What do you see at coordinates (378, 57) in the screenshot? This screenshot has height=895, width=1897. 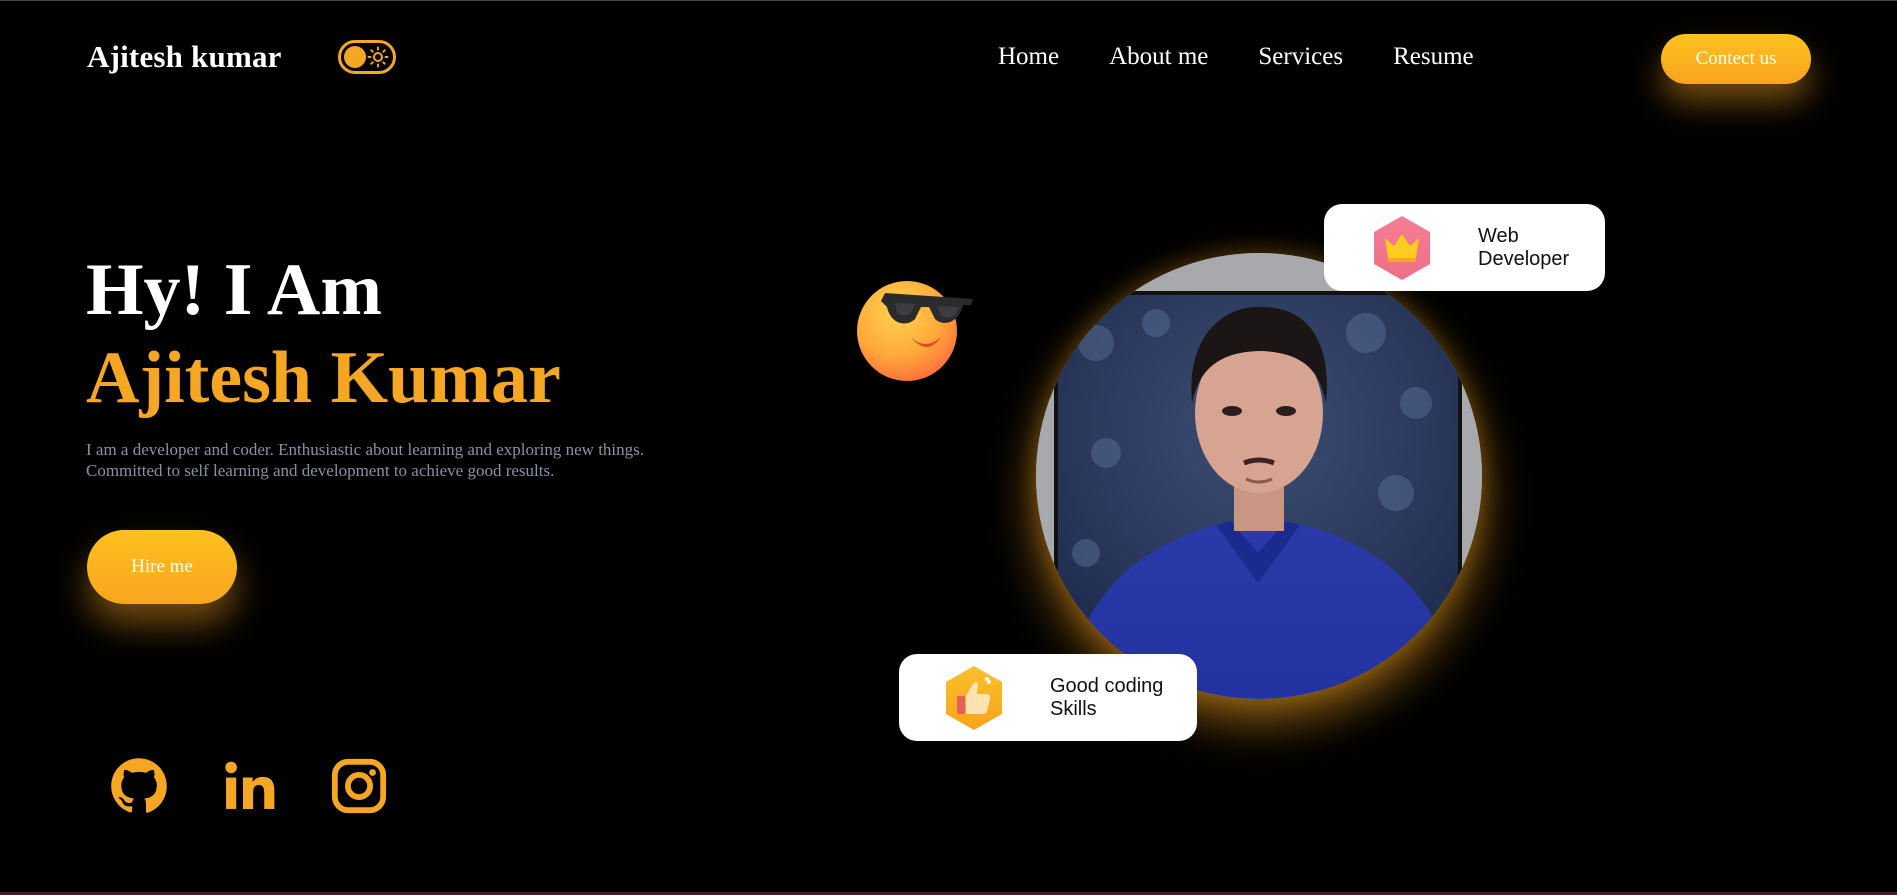 I see `sun-icon` at bounding box center [378, 57].